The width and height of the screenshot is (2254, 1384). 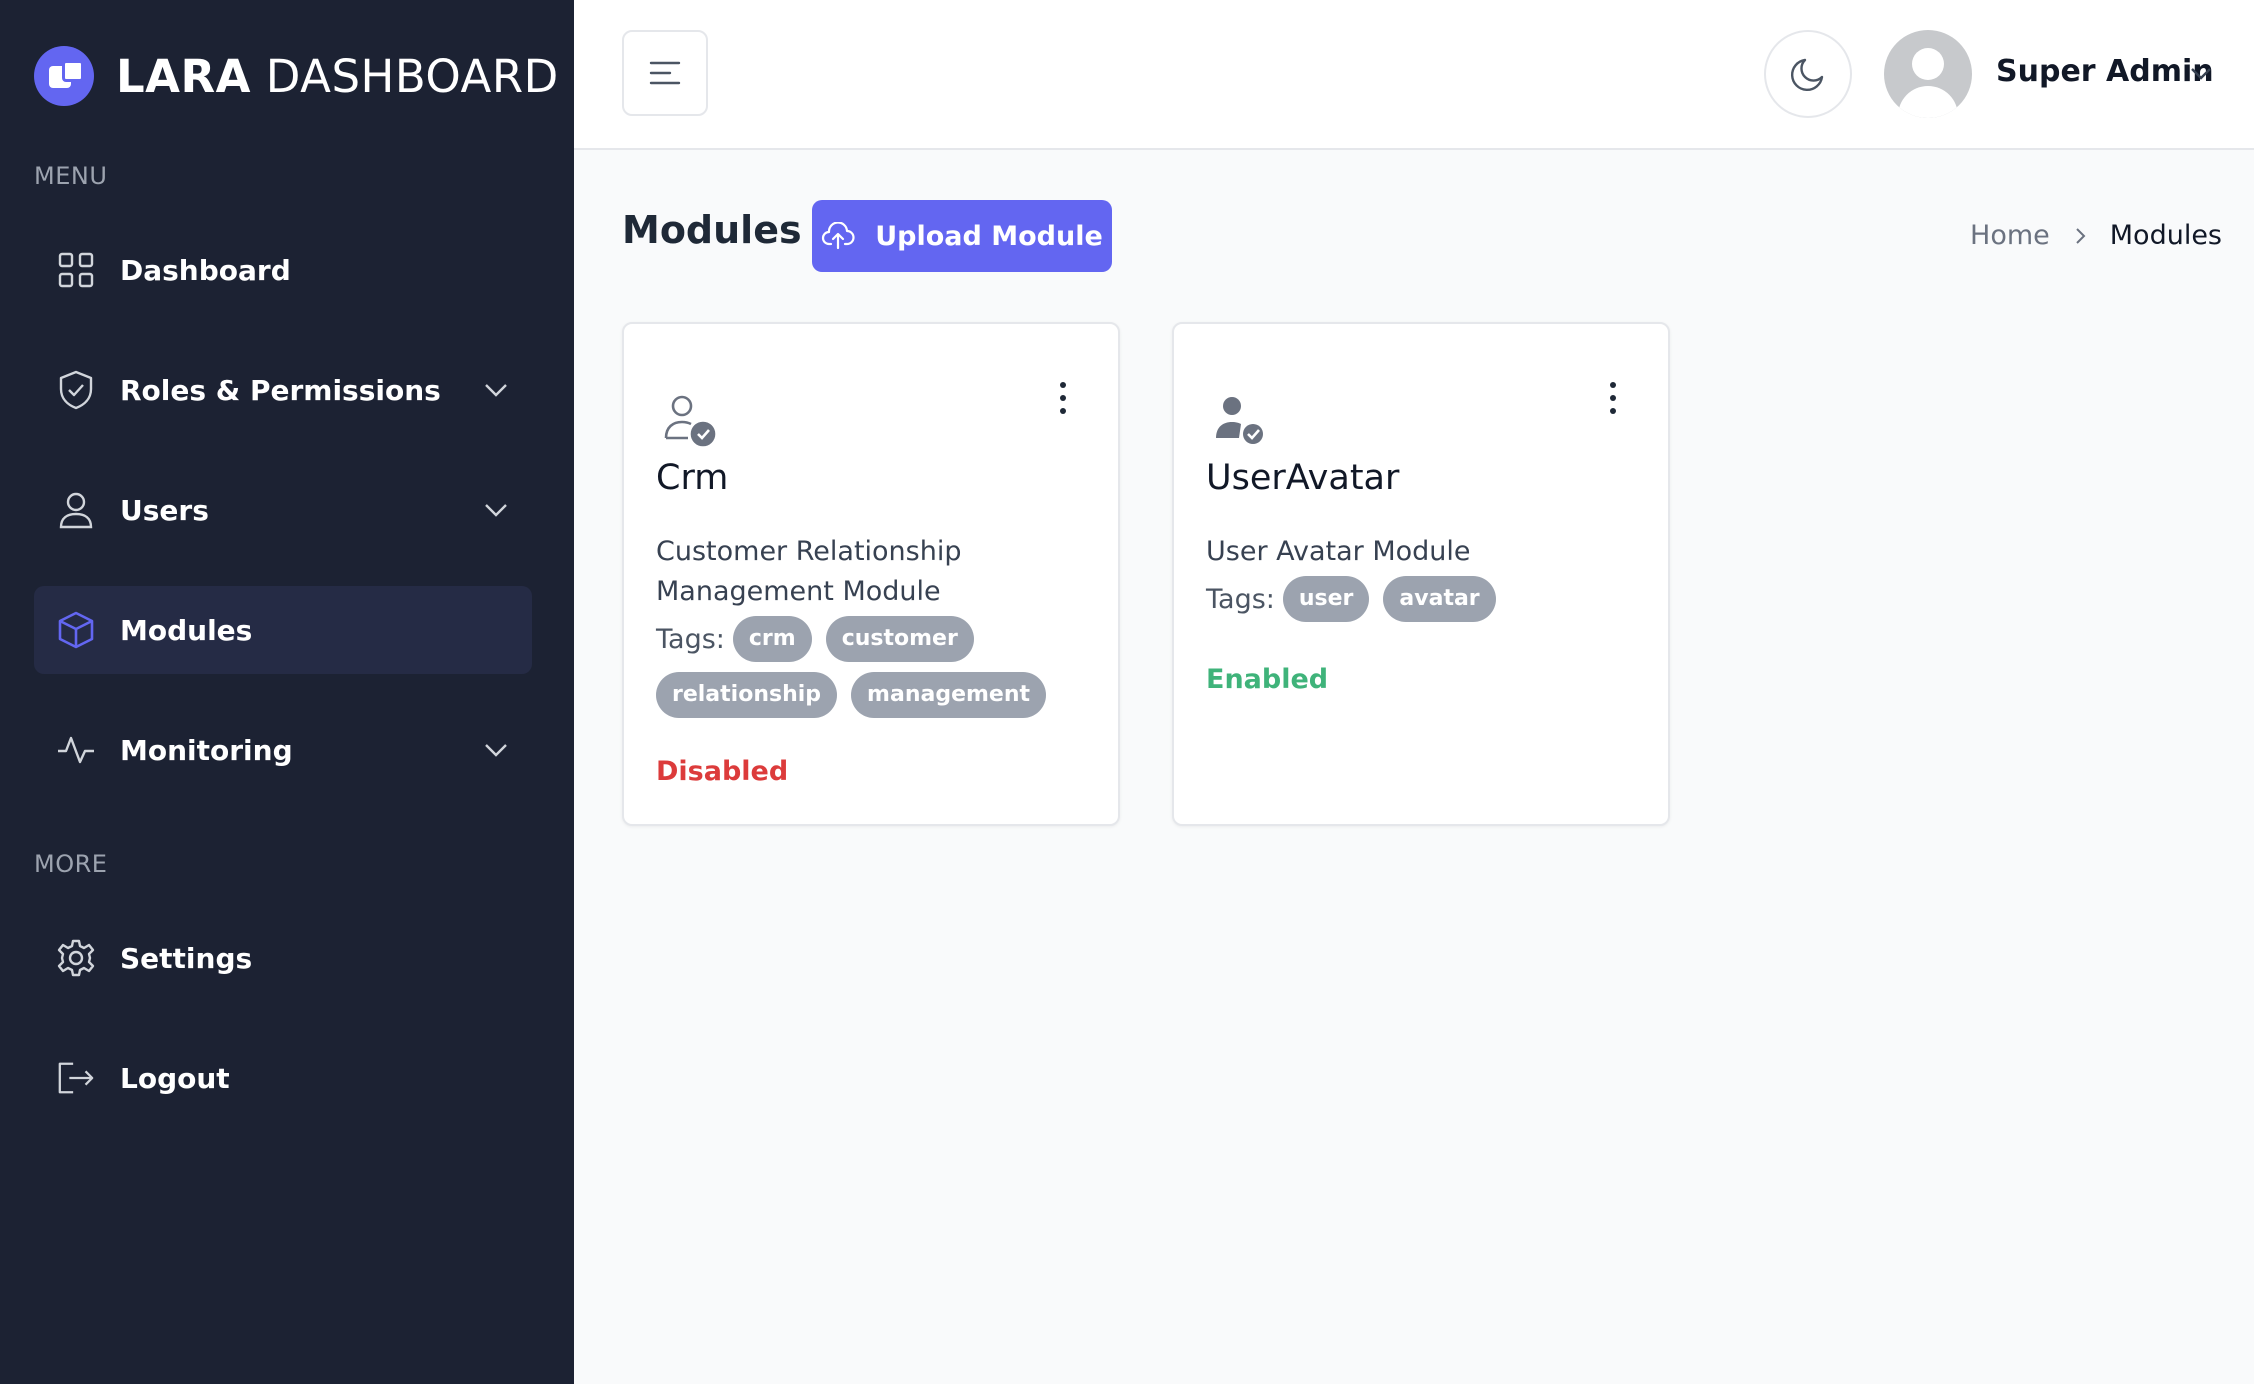 I want to click on sidebar-item-label: Modules, so click(x=186, y=630).